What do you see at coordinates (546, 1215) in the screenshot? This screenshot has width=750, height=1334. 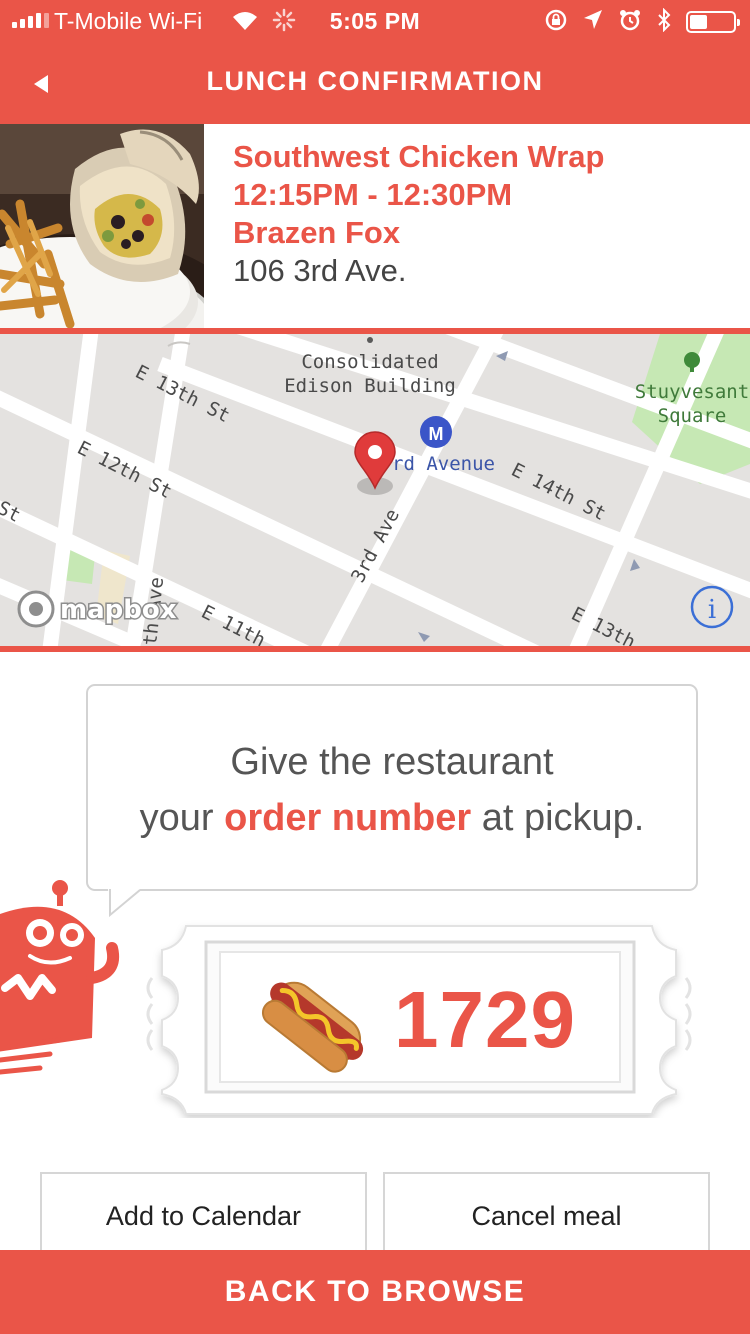 I see `cancel-meal-button: Cancel meal` at bounding box center [546, 1215].